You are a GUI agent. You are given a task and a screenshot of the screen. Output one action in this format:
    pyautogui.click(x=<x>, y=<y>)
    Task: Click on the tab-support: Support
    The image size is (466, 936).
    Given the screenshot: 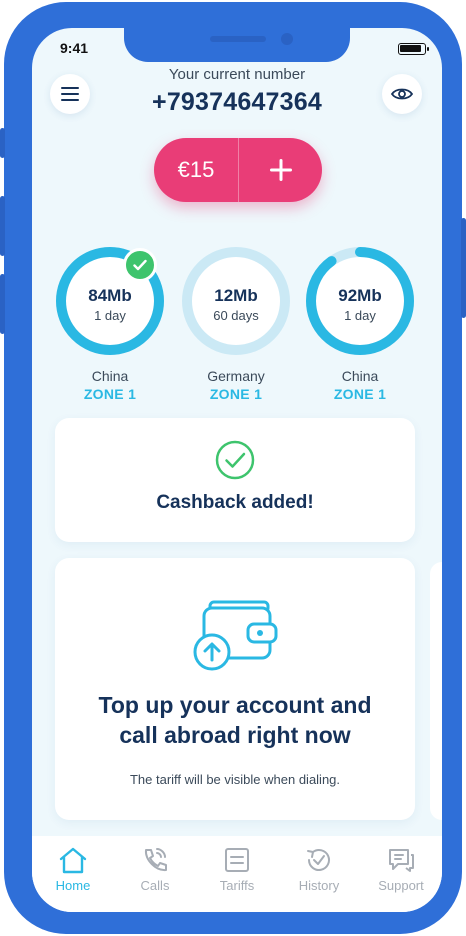 What is the action you would take?
    pyautogui.click(x=401, y=879)
    